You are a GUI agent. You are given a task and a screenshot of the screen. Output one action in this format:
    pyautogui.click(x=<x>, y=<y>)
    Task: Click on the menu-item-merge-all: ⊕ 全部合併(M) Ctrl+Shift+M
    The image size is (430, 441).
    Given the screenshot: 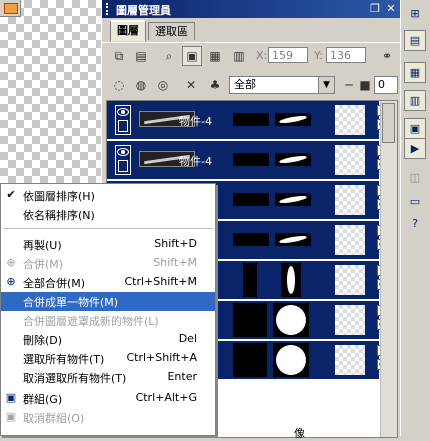 What is the action you would take?
    pyautogui.click(x=108, y=282)
    